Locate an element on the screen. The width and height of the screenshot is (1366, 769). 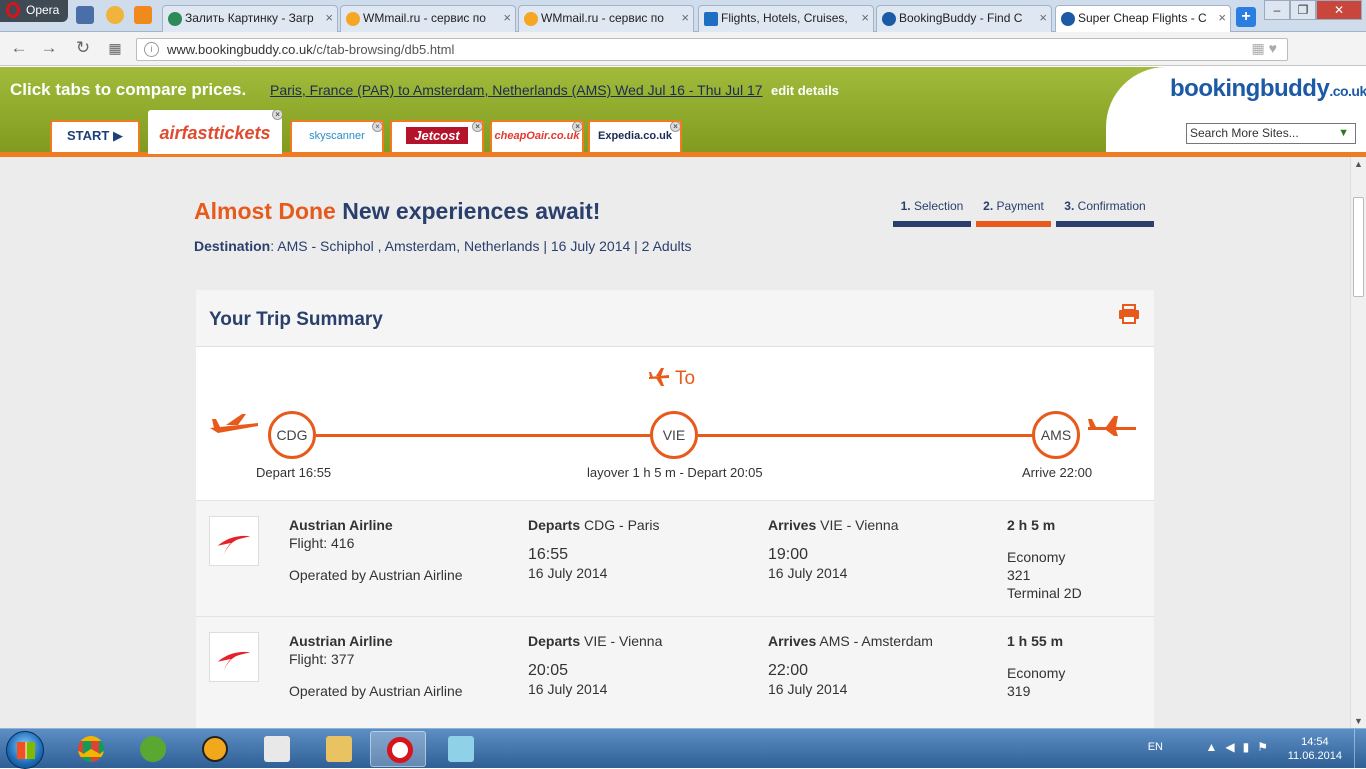
taskbar-solitaire is located at coordinates (276, 749).